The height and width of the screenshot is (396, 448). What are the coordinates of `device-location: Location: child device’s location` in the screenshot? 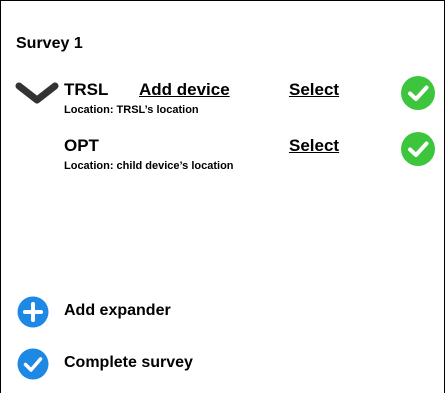 It's located at (149, 166).